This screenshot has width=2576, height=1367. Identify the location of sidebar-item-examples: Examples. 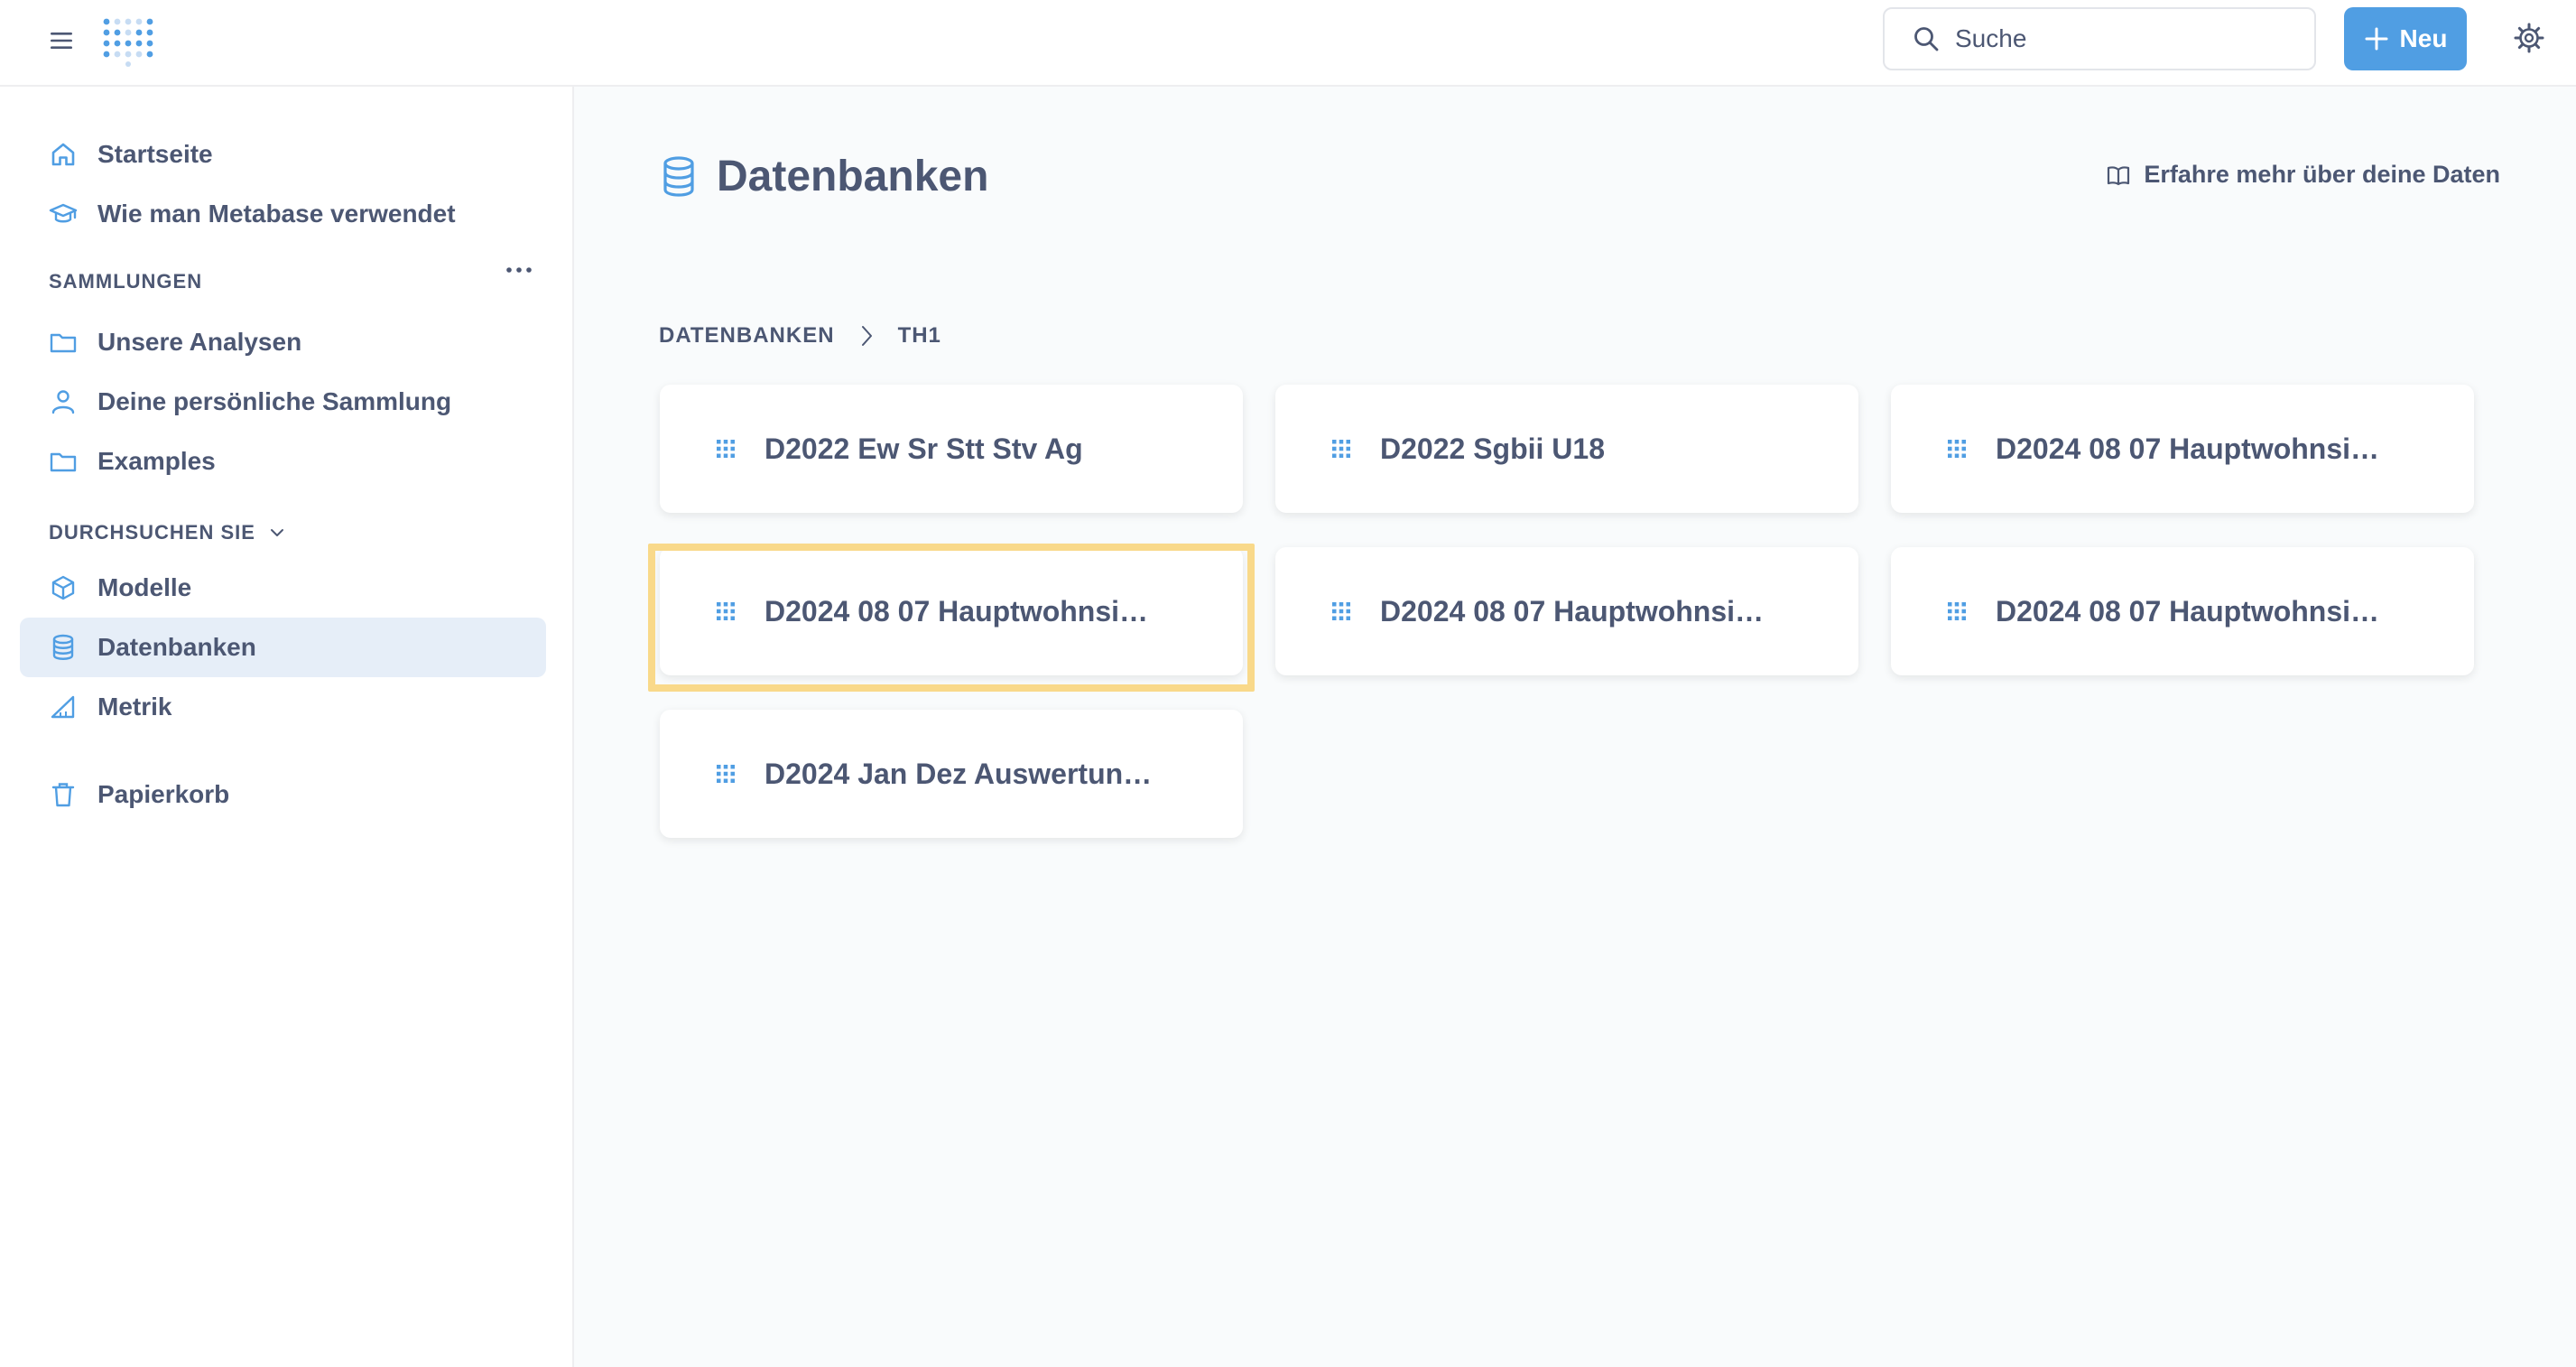
(283, 461).